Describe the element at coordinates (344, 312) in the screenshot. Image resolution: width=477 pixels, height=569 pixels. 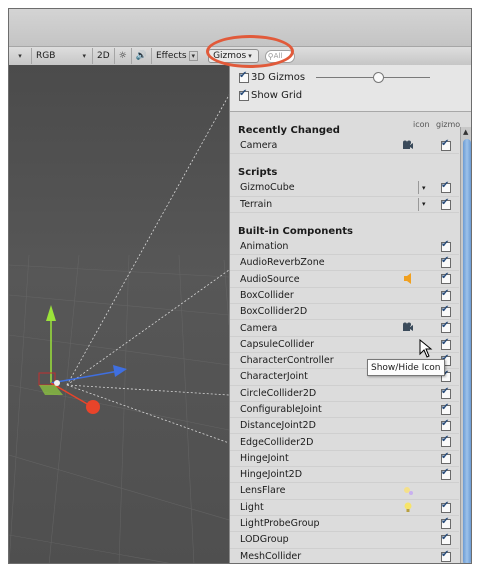
I see `gizmo-row-boxcollider2d: BoxCollider2D` at that location.